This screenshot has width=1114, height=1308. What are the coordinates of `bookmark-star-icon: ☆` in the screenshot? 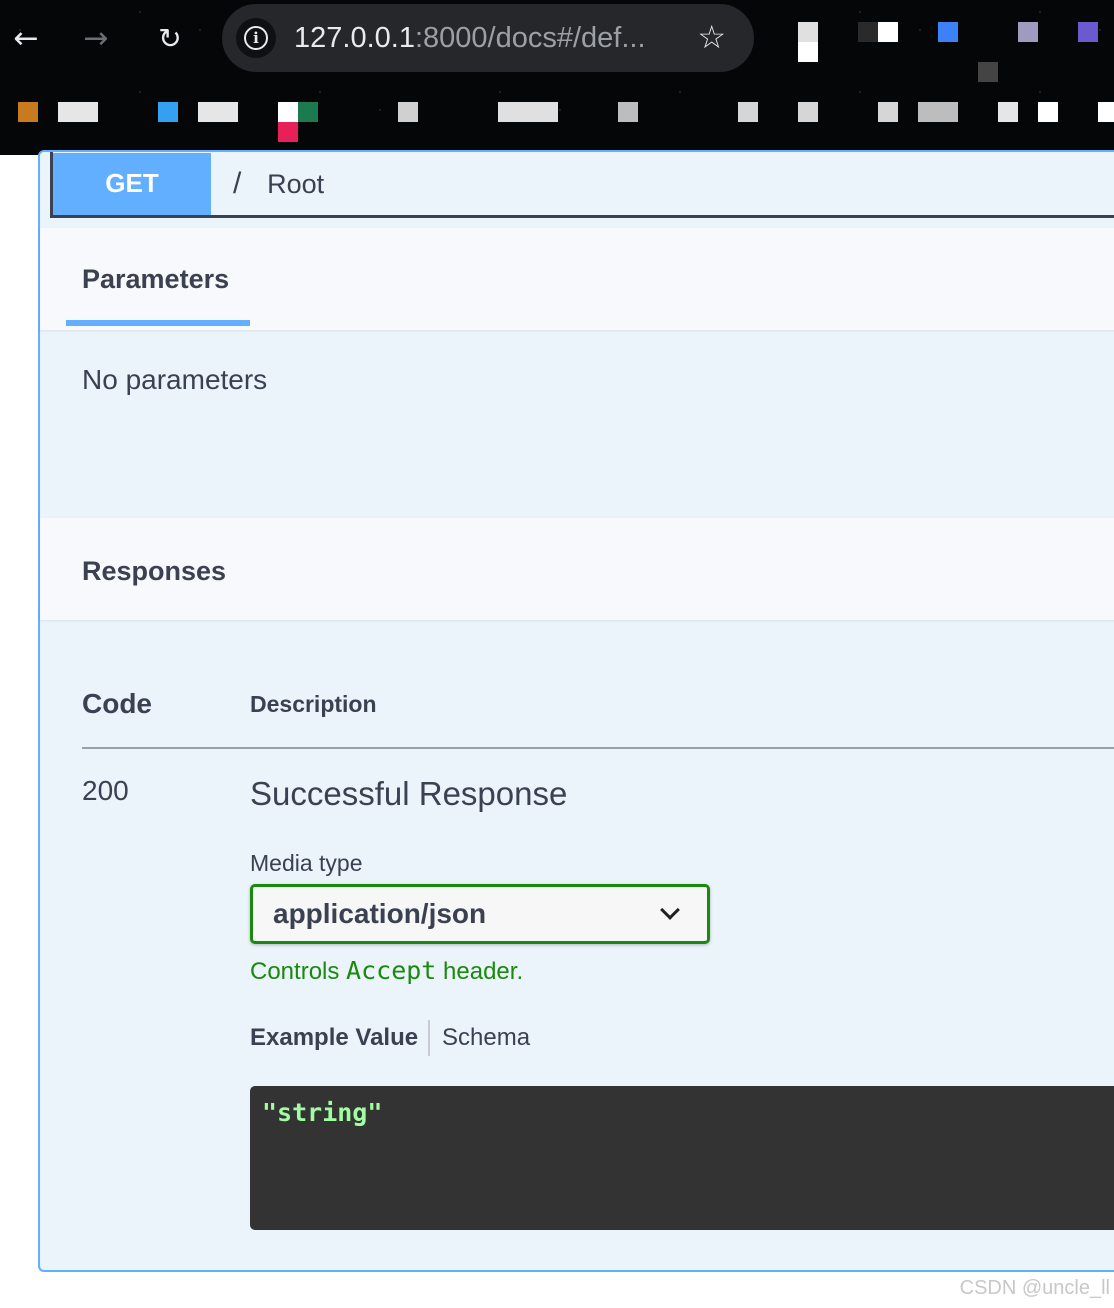 It's located at (711, 37).